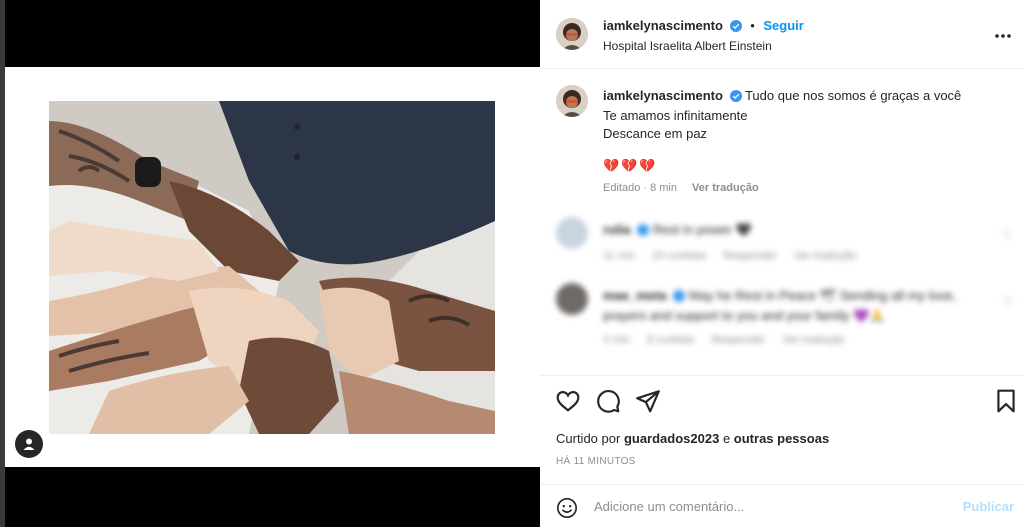  Describe the element at coordinates (726, 438) in the screenshot. I see `liked-by-conj: e` at that location.